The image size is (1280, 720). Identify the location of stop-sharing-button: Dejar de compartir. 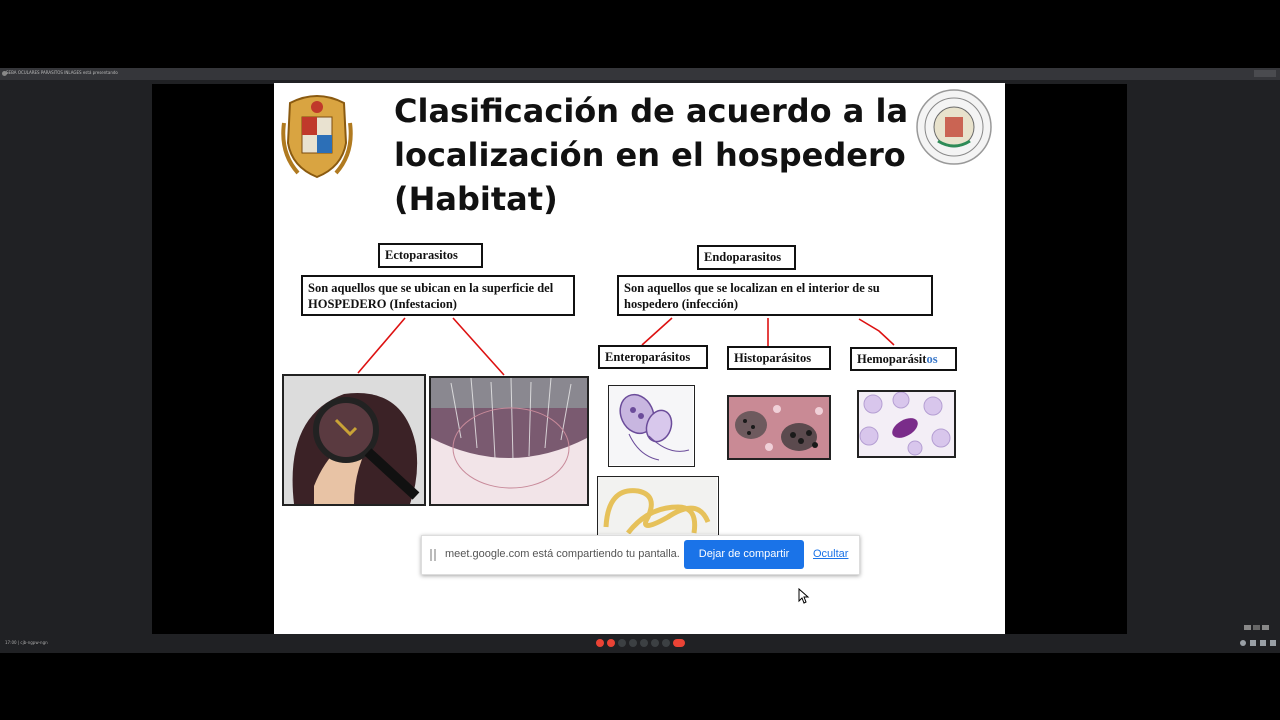
(744, 554).